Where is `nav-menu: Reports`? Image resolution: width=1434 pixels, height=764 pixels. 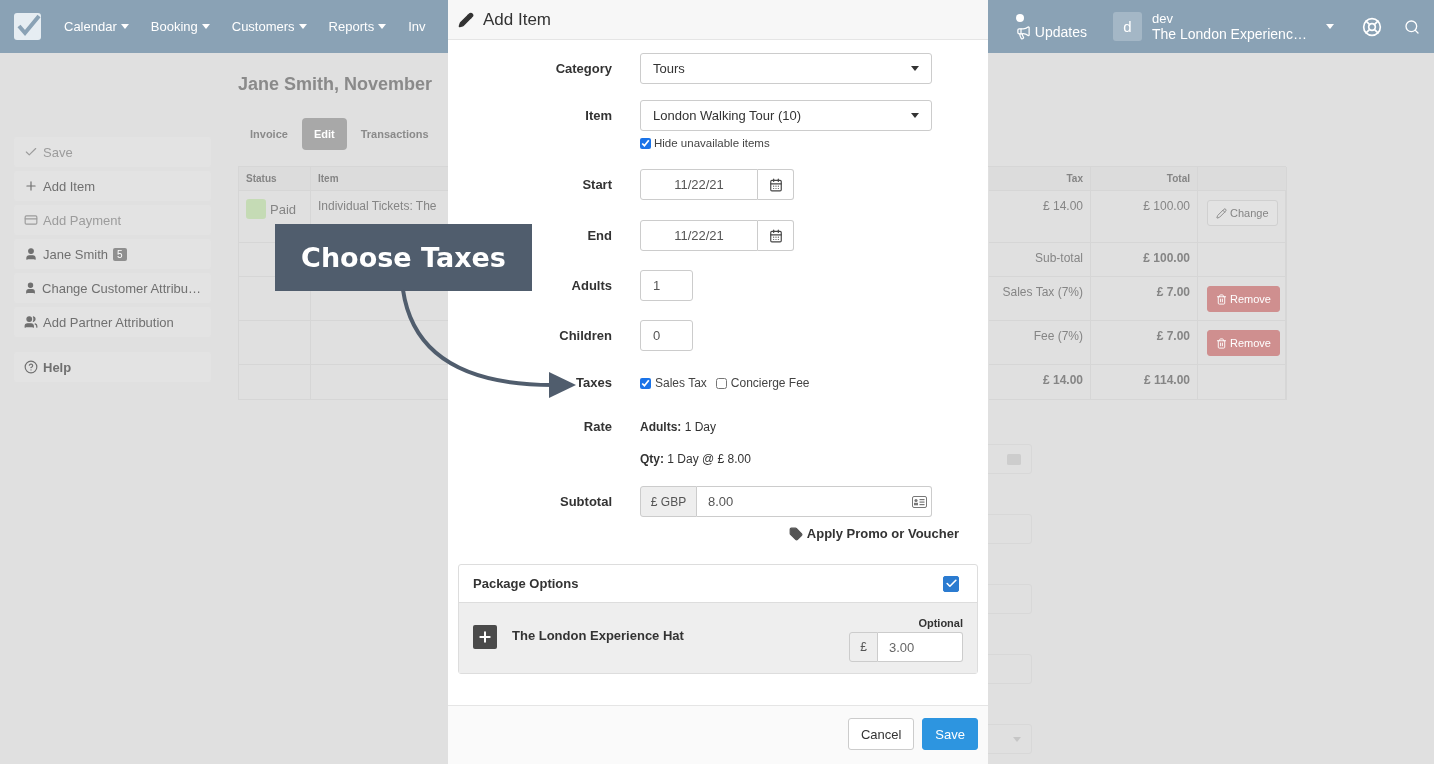
nav-menu: Reports is located at coordinates (357, 26).